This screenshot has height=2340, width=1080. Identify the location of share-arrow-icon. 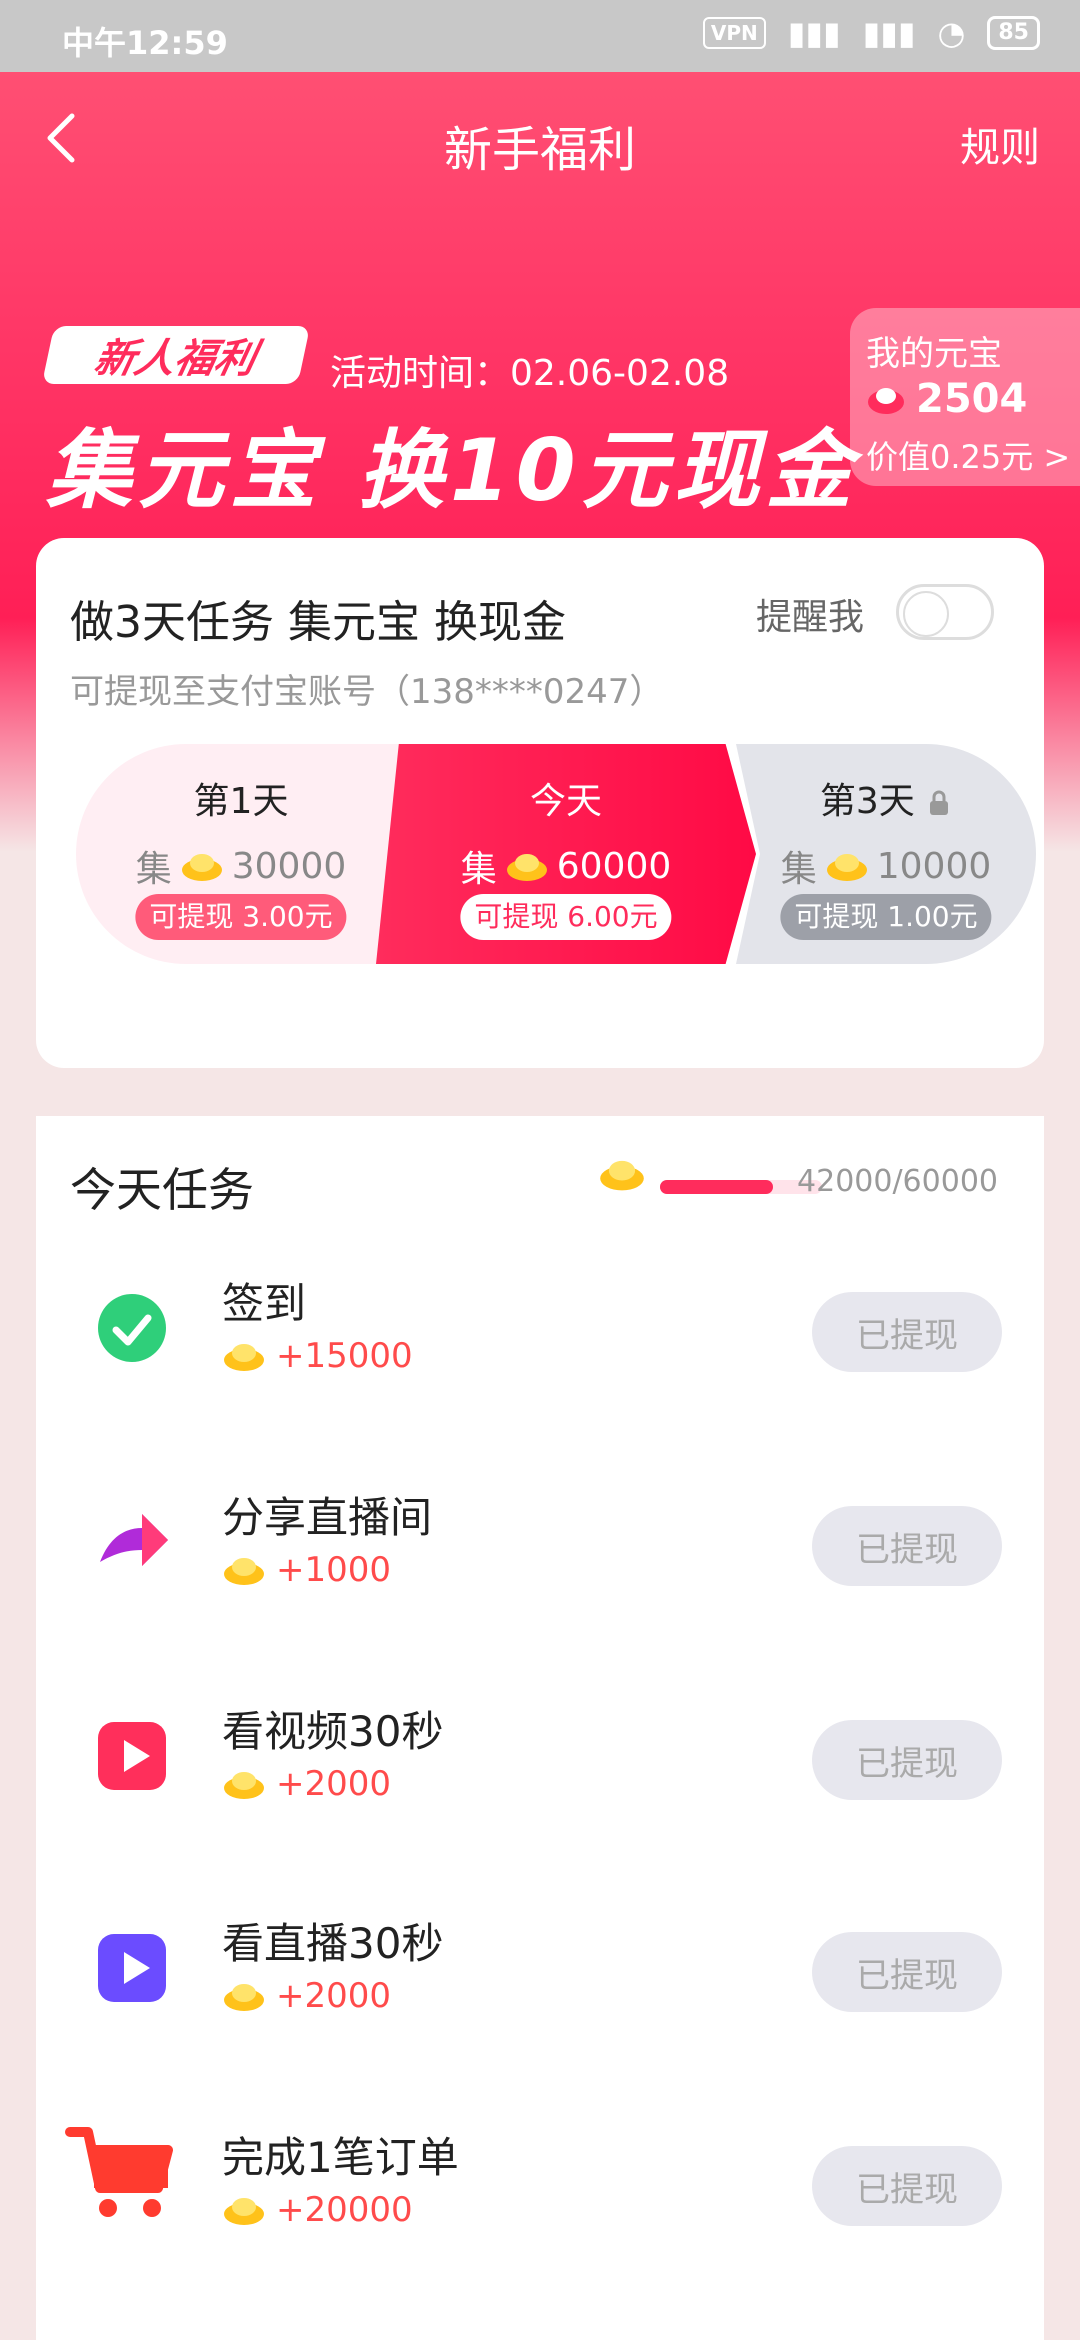
(134, 1540).